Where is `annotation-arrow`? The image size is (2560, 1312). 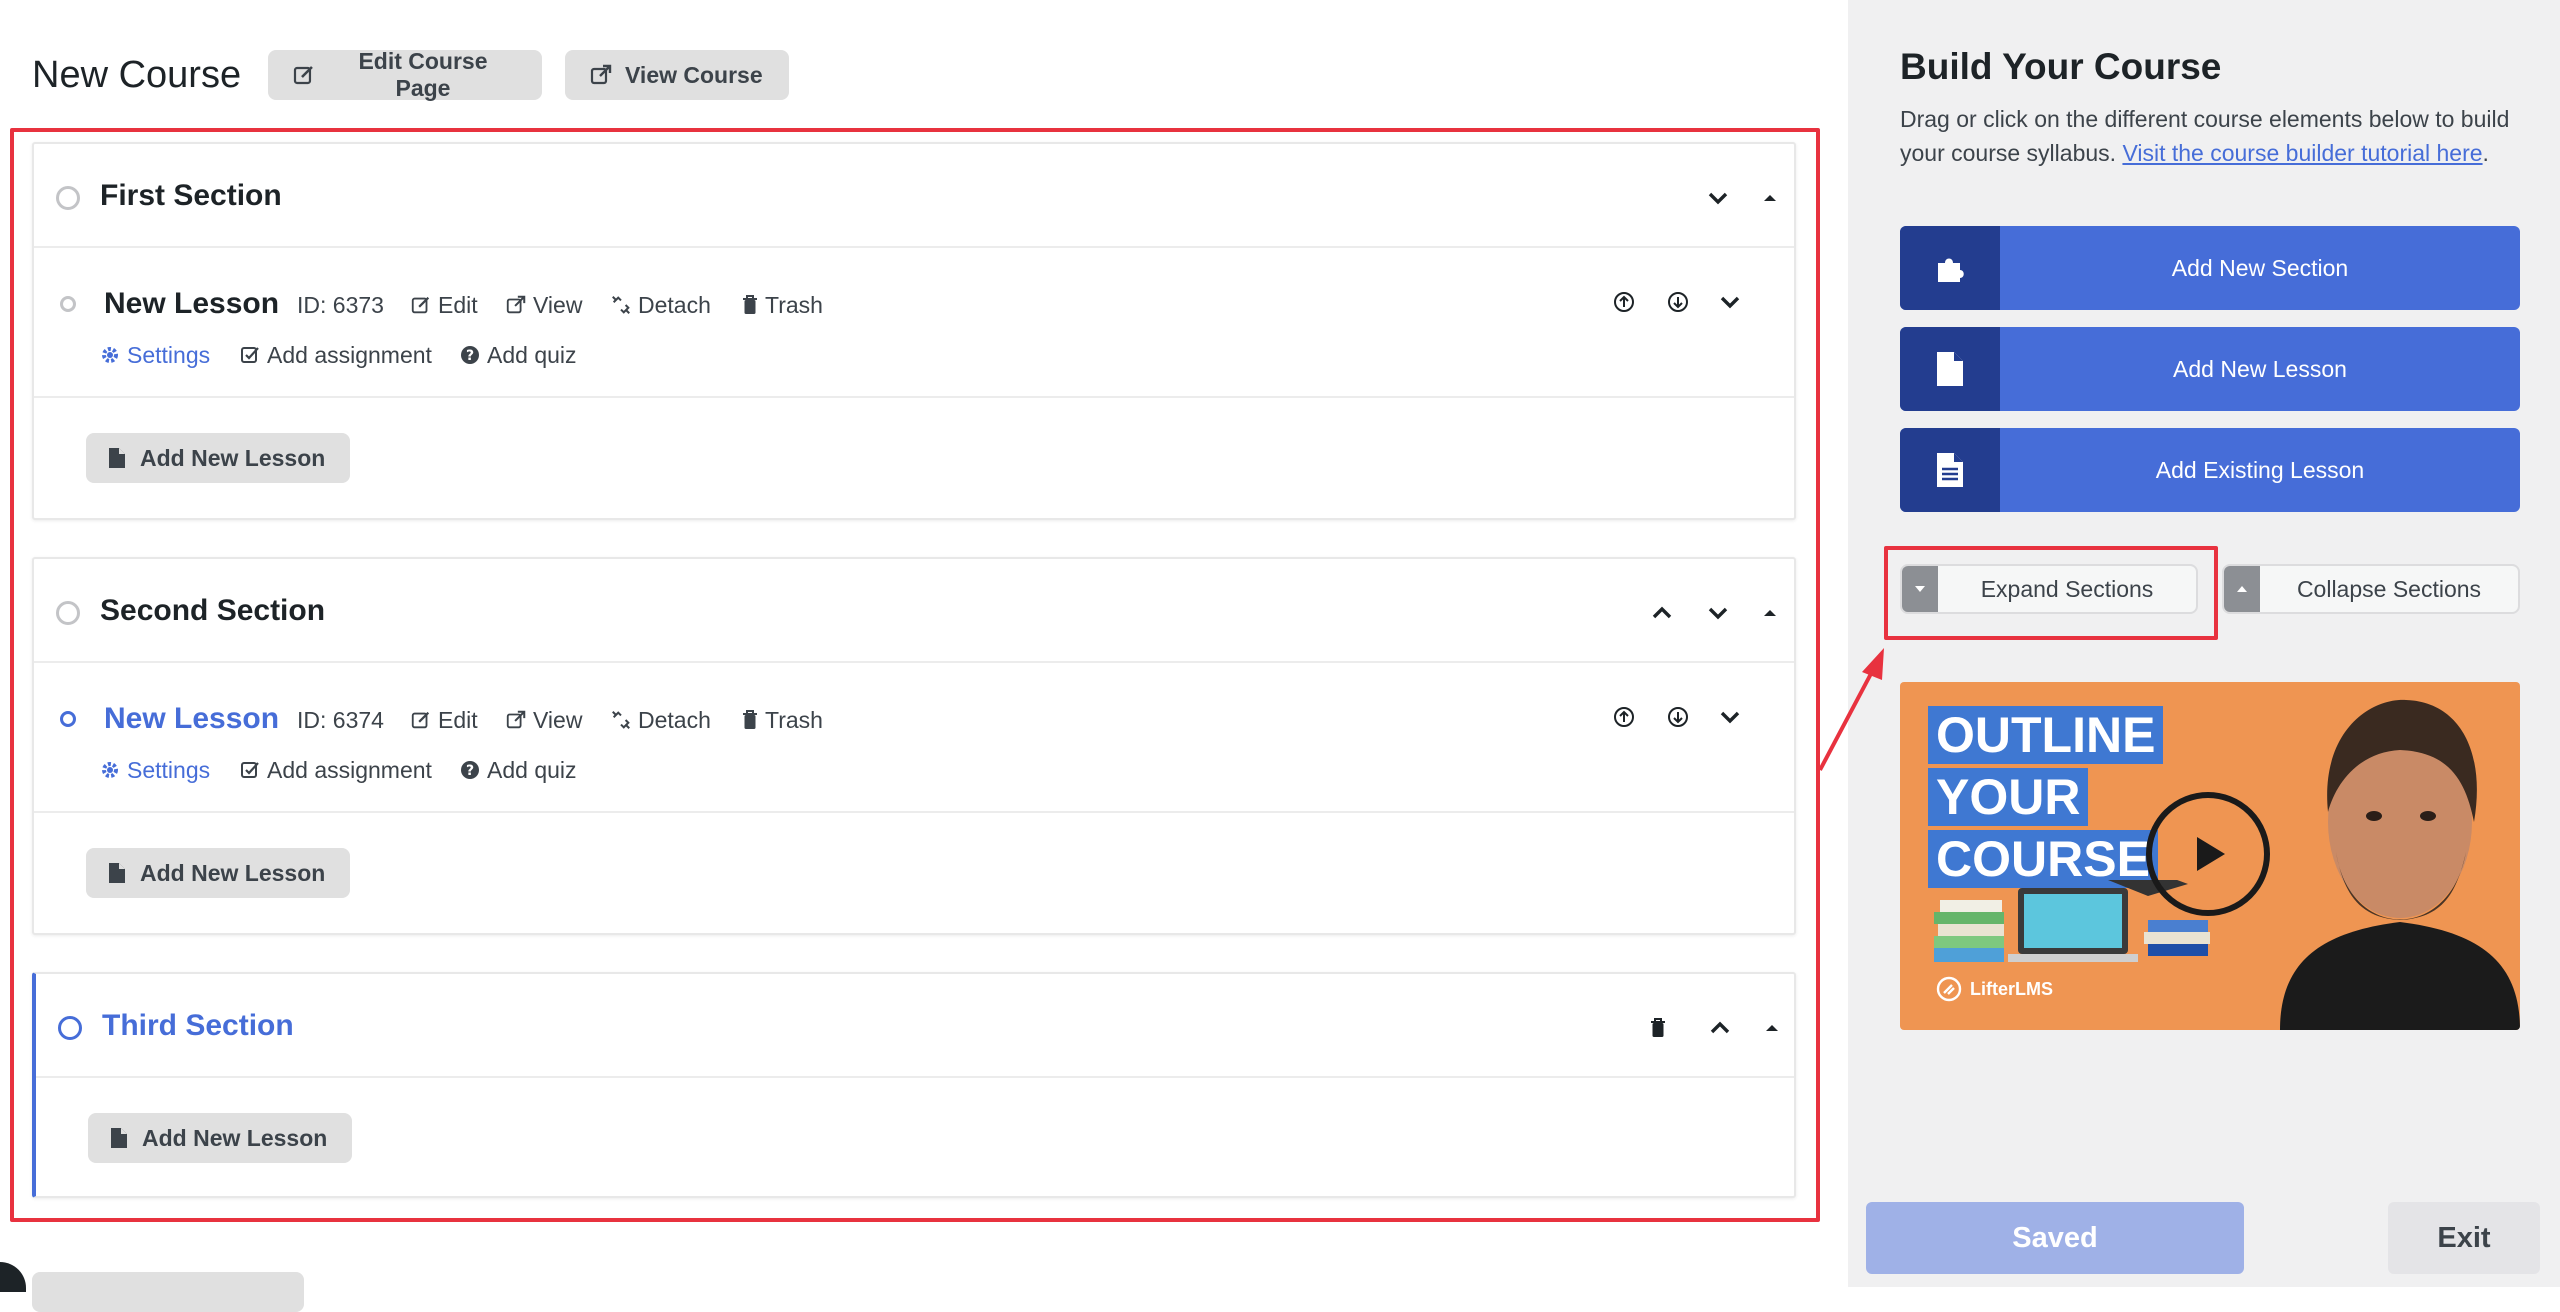
annotation-arrow is located at coordinates (1851, 709).